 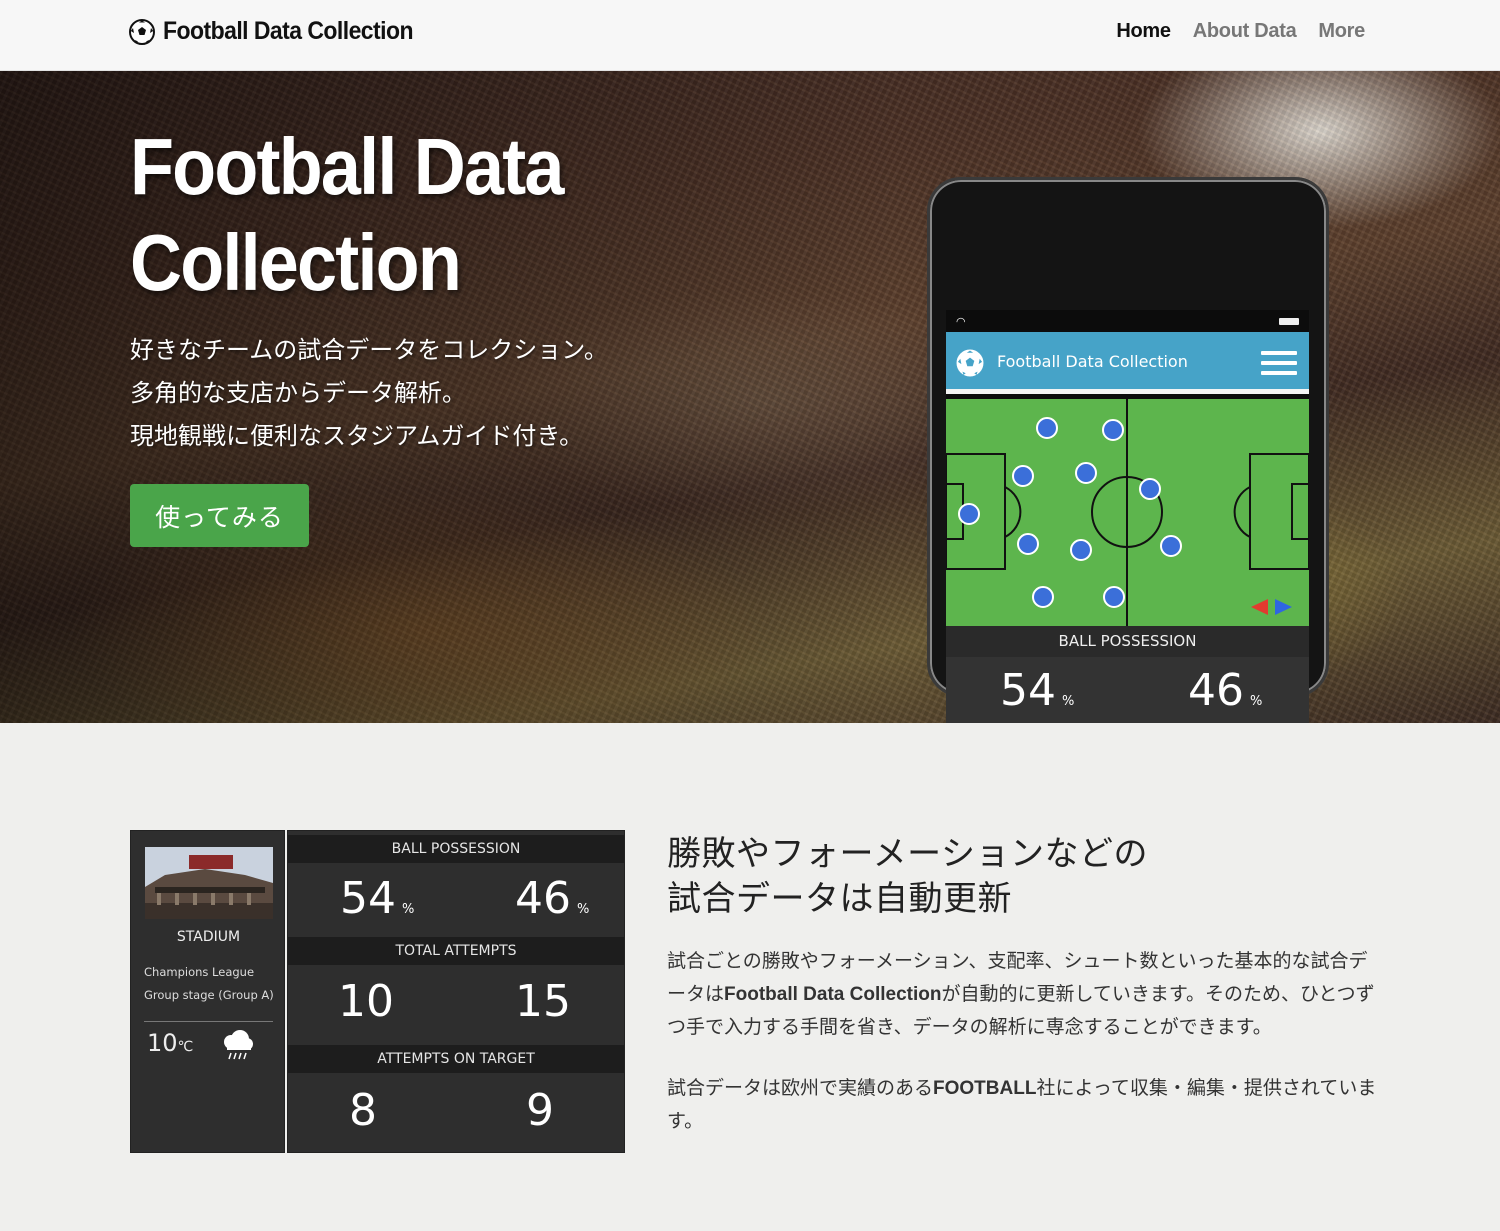 What do you see at coordinates (543, 1001) in the screenshot?
I see `stat-away-total-attempts: 15` at bounding box center [543, 1001].